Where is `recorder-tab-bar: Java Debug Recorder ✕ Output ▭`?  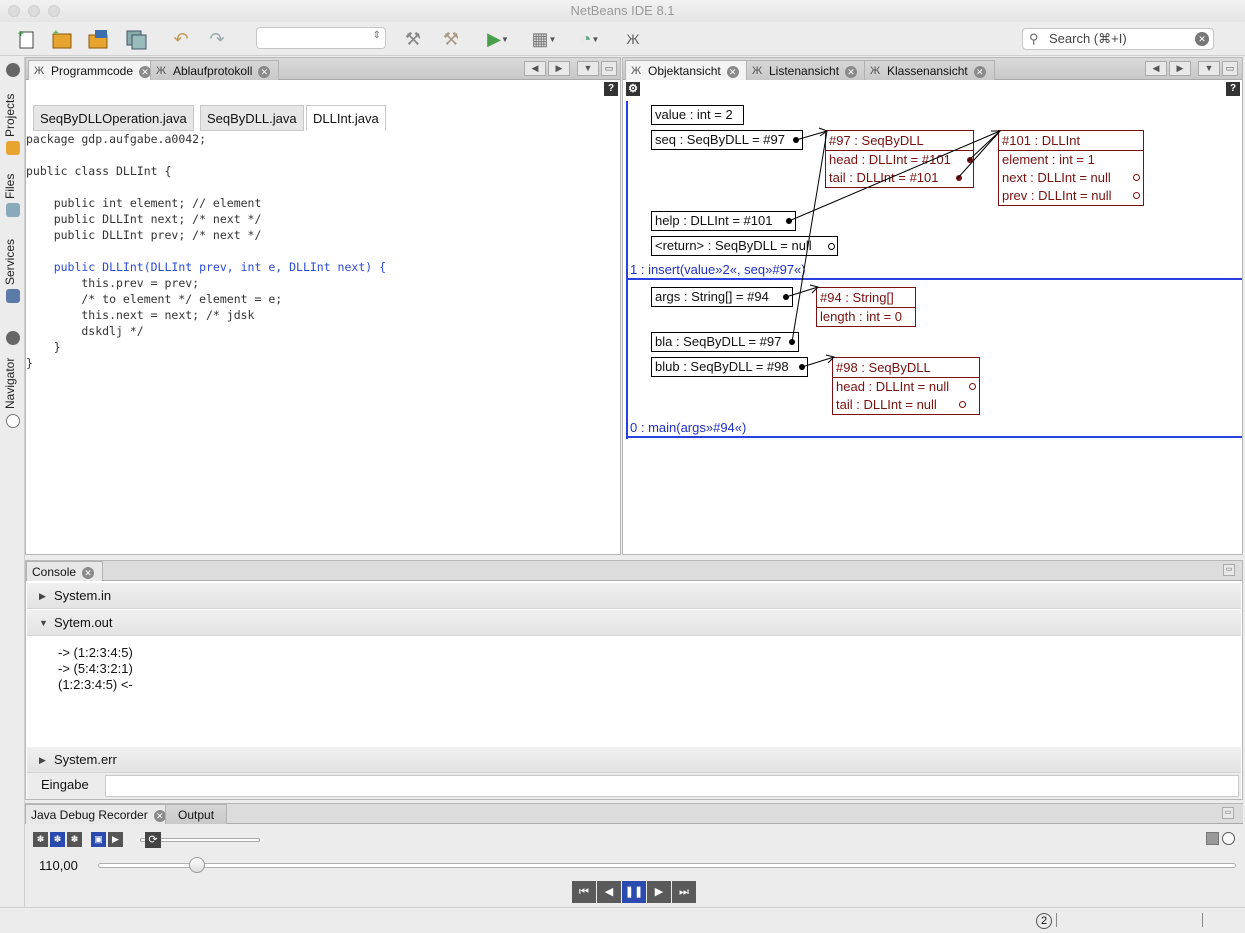
recorder-tab-bar: Java Debug Recorder ✕ Output ▭ is located at coordinates (634, 814).